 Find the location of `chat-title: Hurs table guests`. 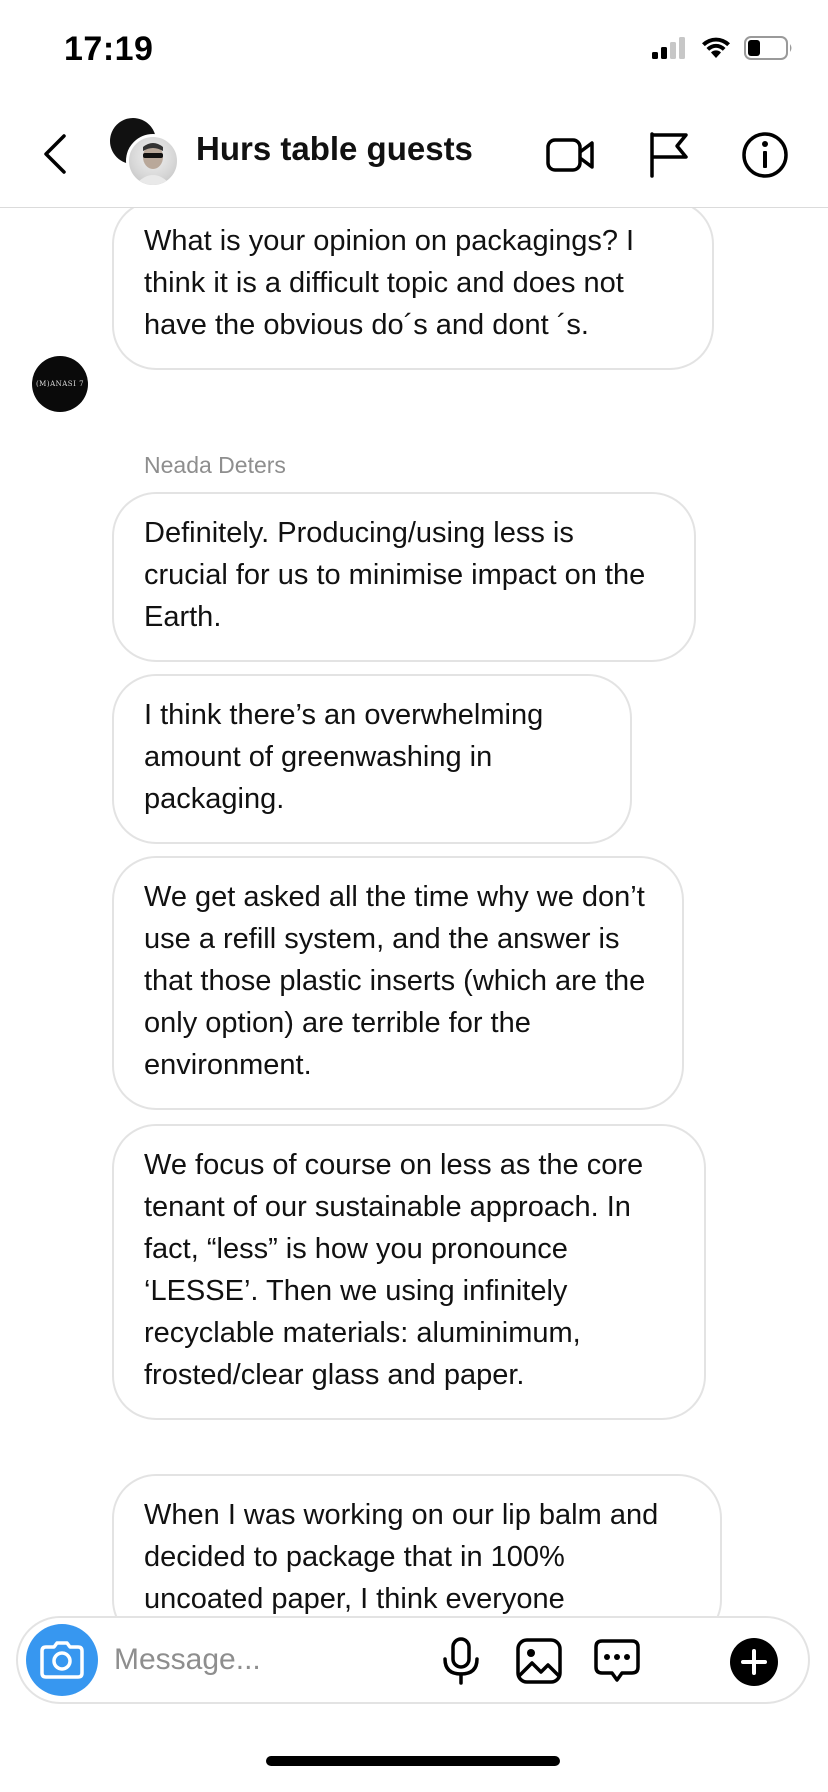

chat-title: Hurs table guests is located at coordinates (334, 149).